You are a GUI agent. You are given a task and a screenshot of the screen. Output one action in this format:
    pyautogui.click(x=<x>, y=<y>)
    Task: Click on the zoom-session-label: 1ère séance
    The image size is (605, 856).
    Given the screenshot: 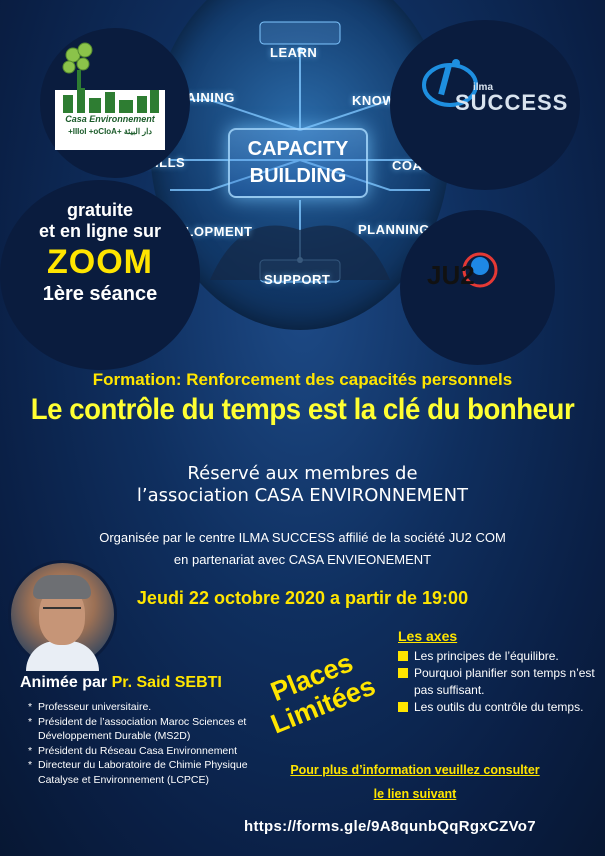 What is the action you would take?
    pyautogui.click(x=100, y=294)
    